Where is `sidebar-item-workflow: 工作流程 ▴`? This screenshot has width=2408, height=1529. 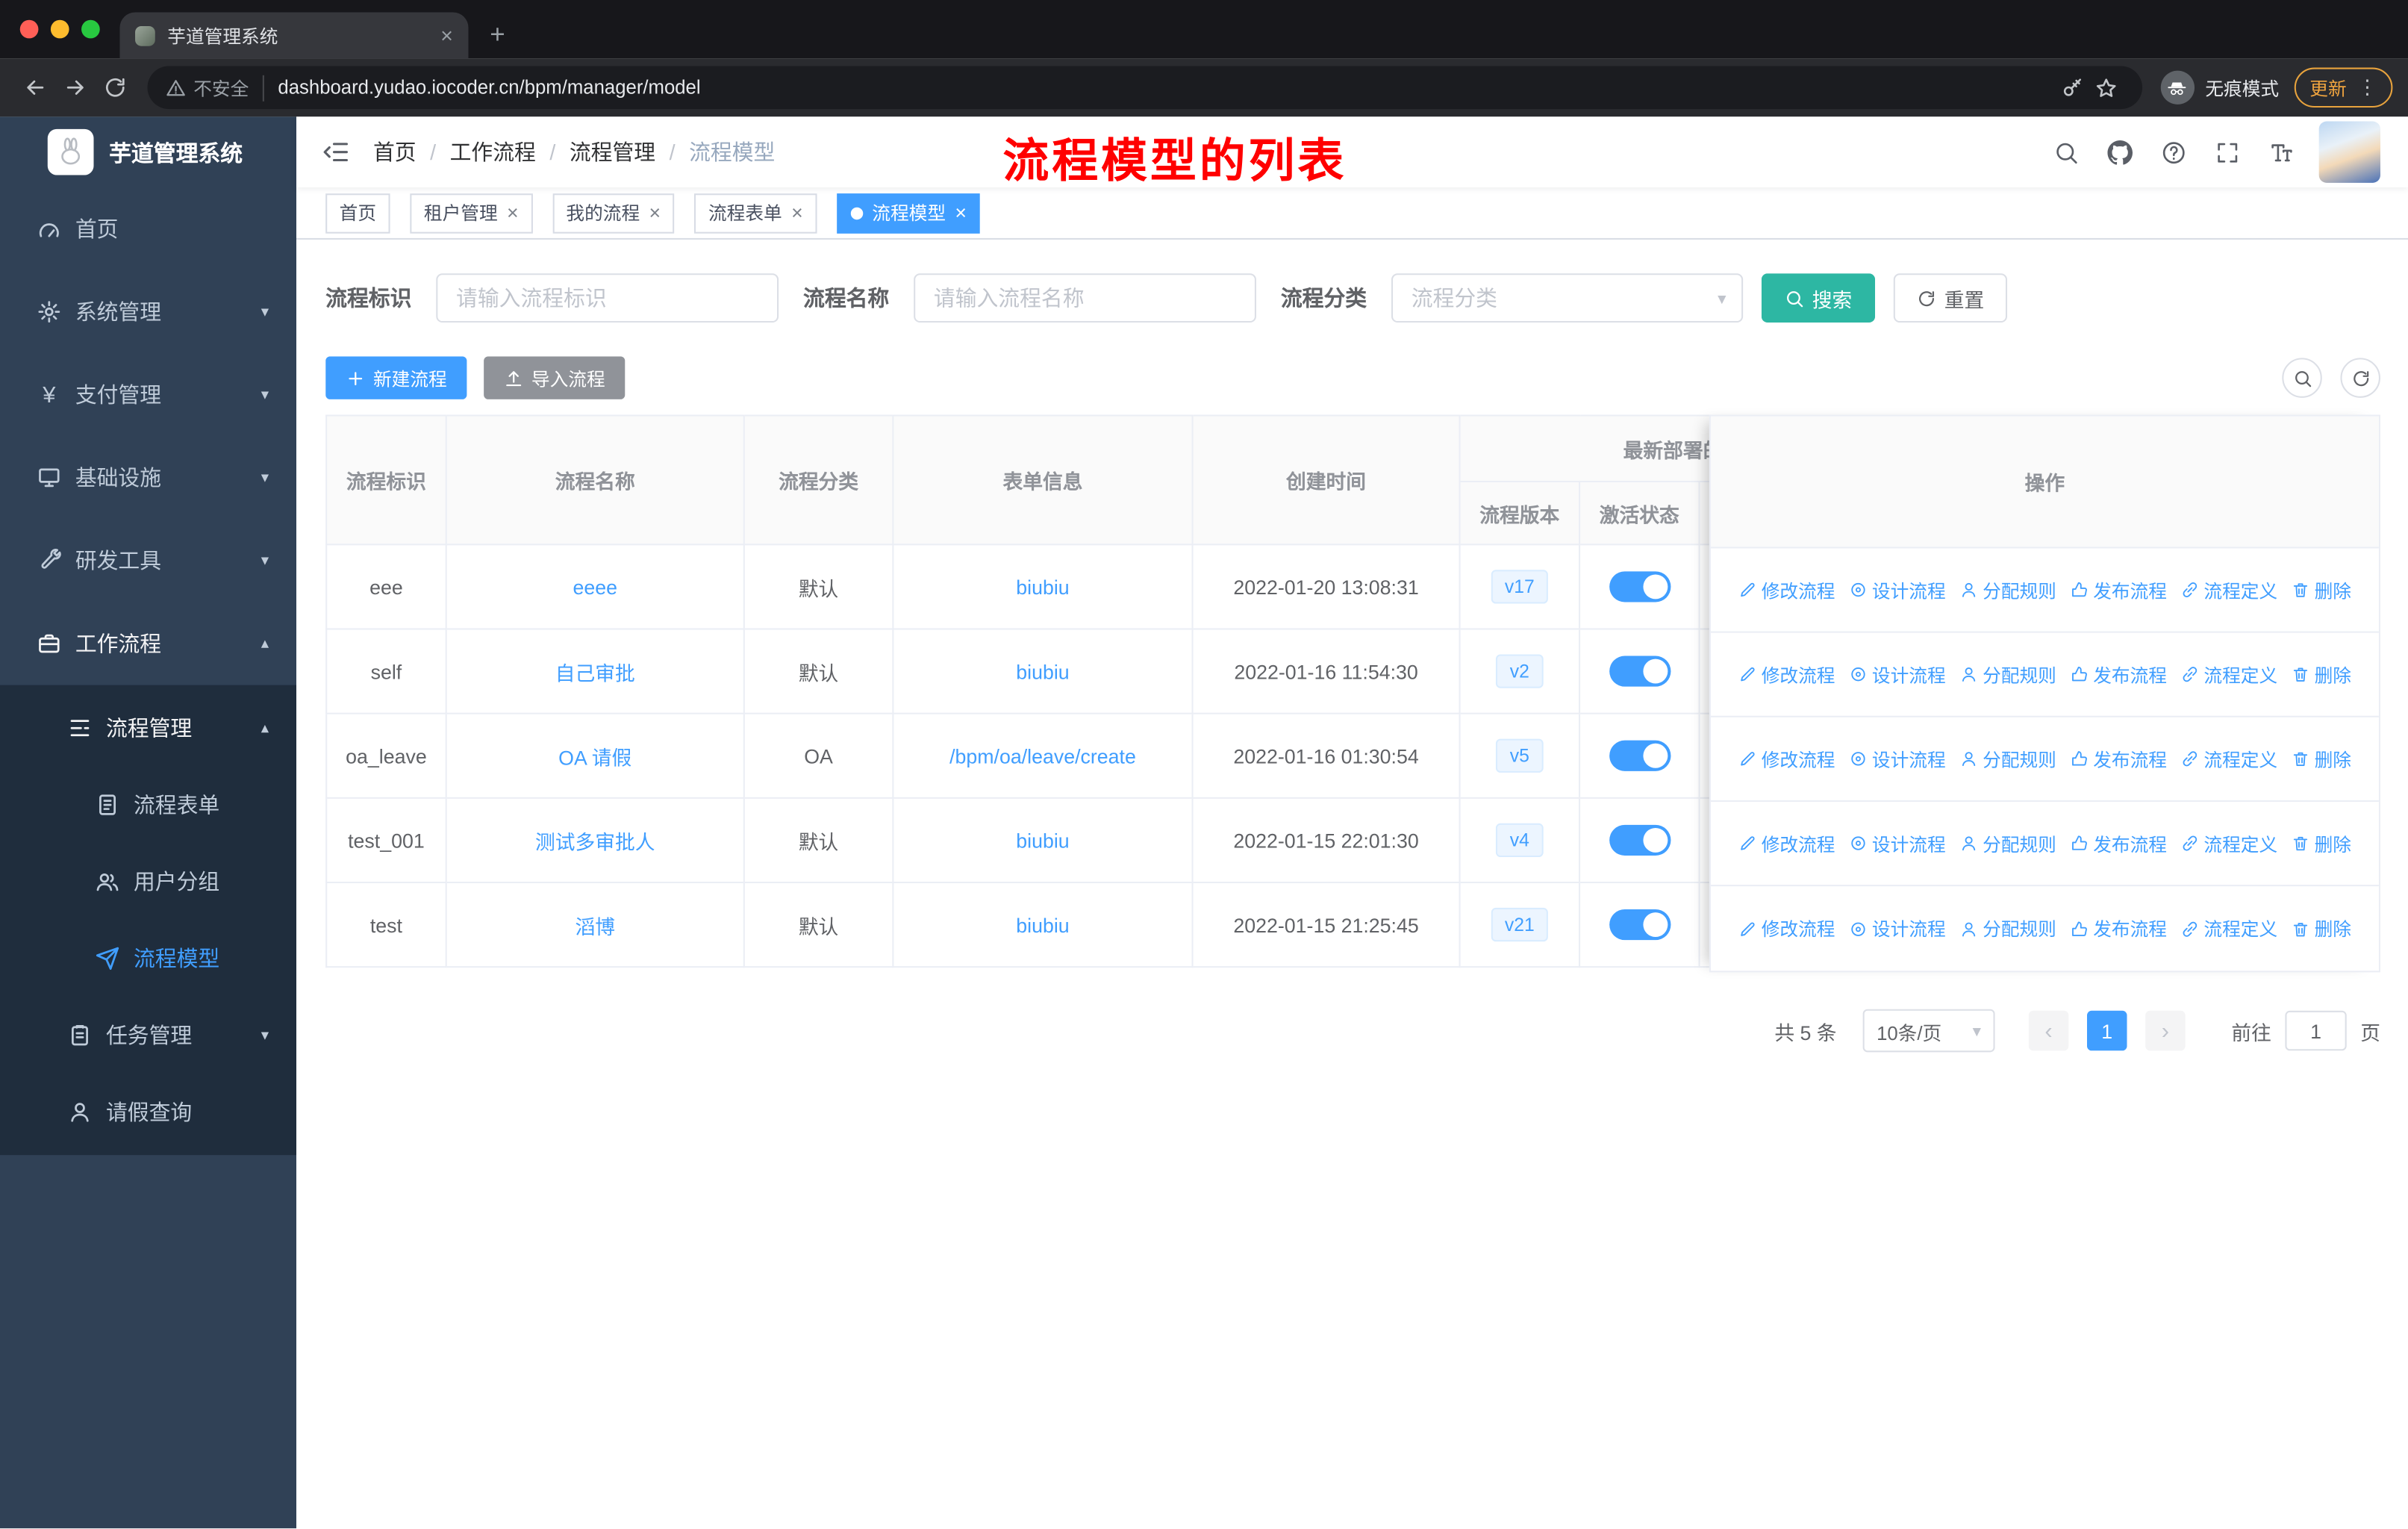 sidebar-item-workflow: 工作流程 ▴ is located at coordinates (148, 644).